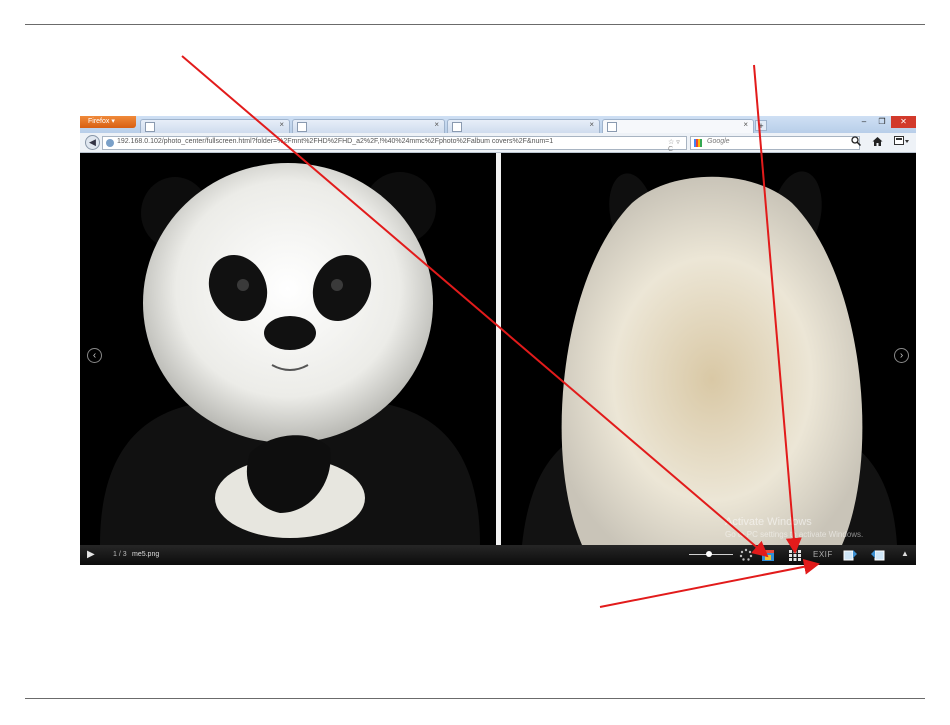 This screenshot has height=725, width=950. Describe the element at coordinates (718, 141) in the screenshot. I see `search-placeholder: Google` at that location.